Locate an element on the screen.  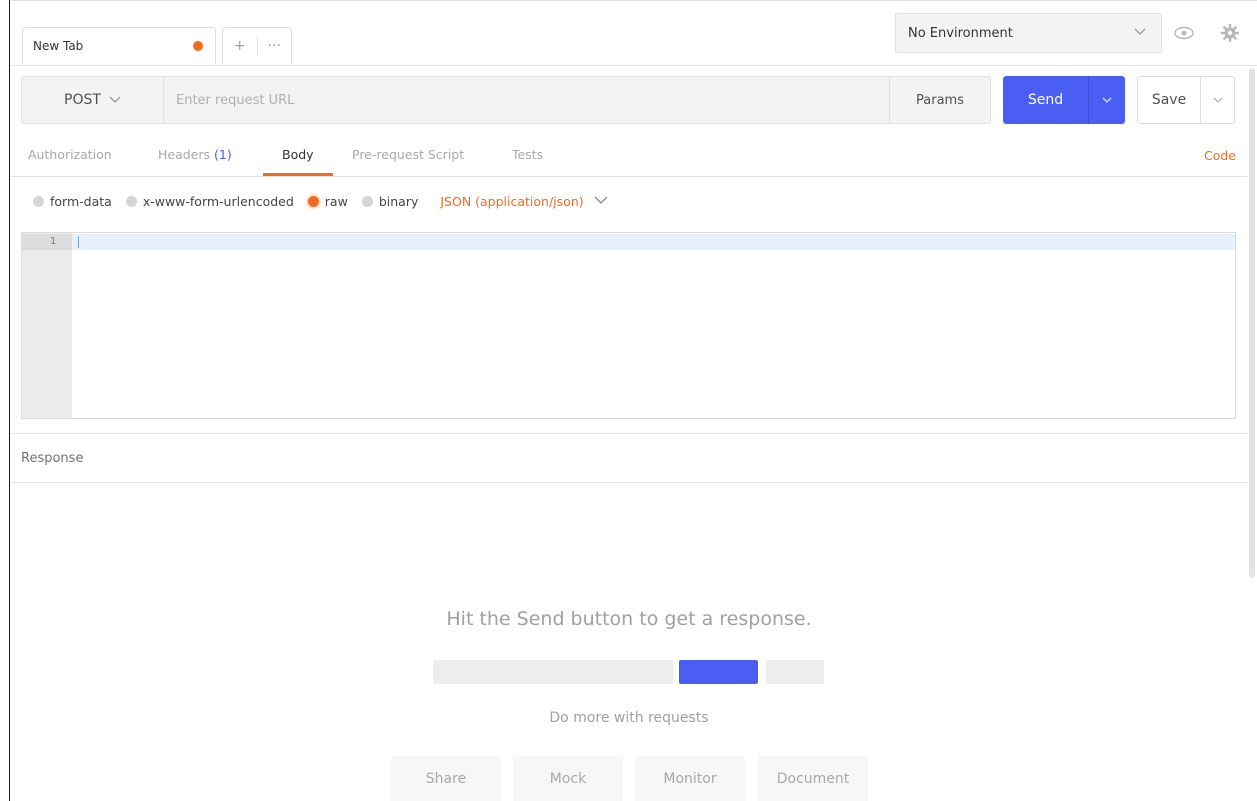
line-number: 1 is located at coordinates (47, 242).